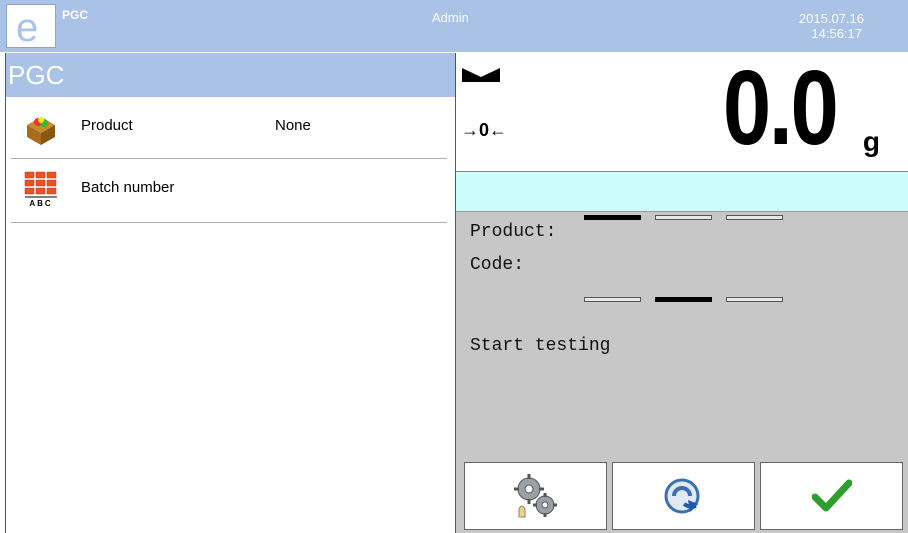  I want to click on top-bar: e PGC Admin 2015.07.16 14:56:17, so click(454, 26).